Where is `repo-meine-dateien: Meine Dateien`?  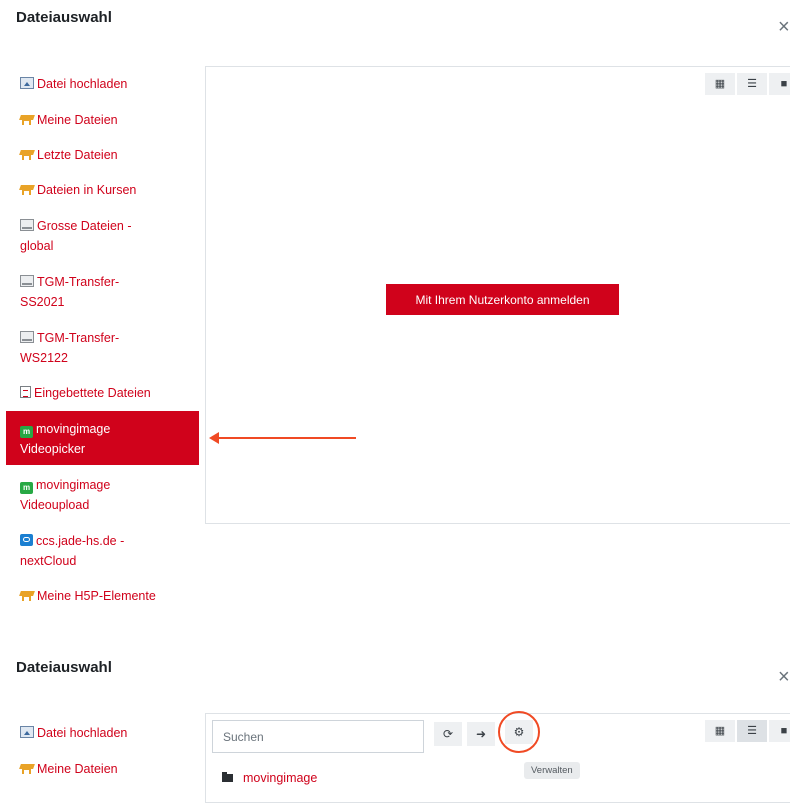
repo-meine-dateien: Meine Dateien is located at coordinates (102, 120).